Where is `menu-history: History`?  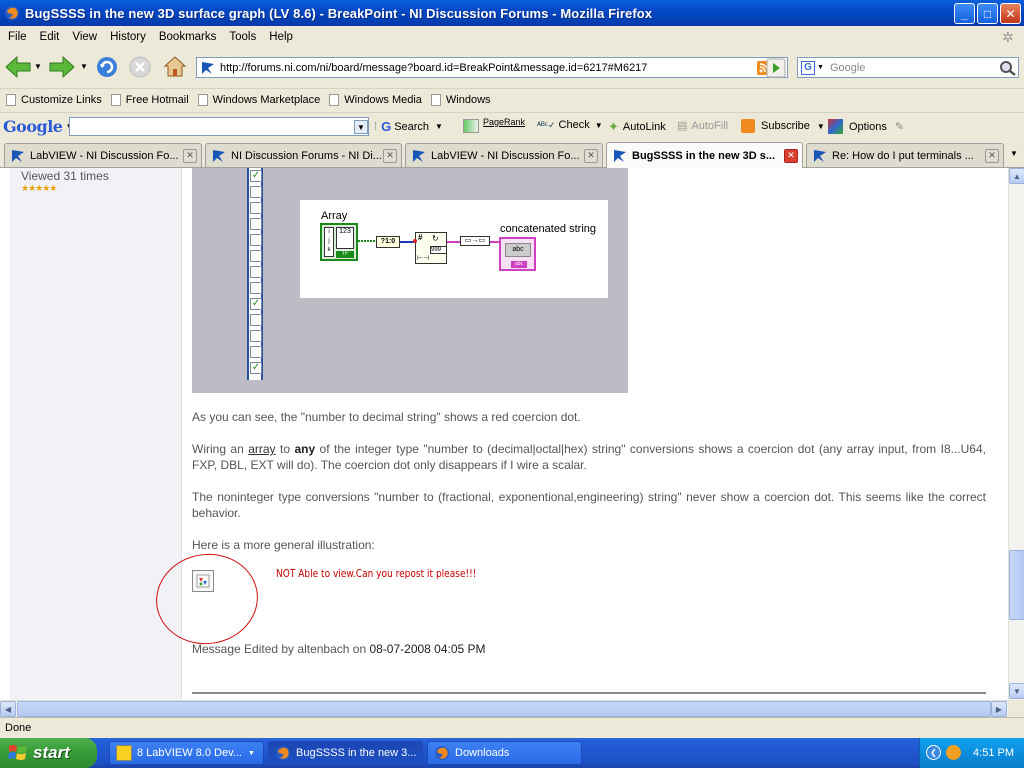
menu-history: History is located at coordinates (129, 37).